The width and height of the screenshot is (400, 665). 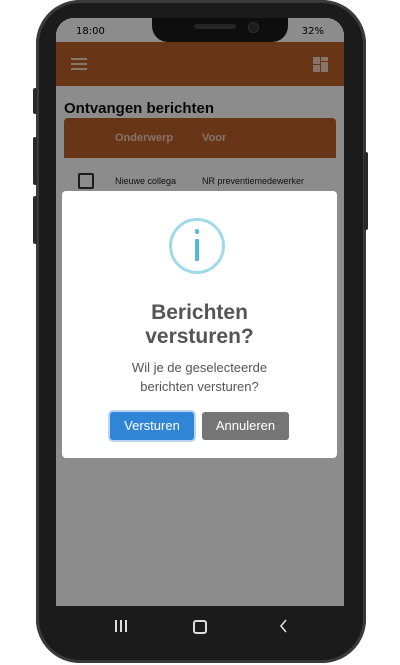 I want to click on back-icon, so click(x=284, y=626).